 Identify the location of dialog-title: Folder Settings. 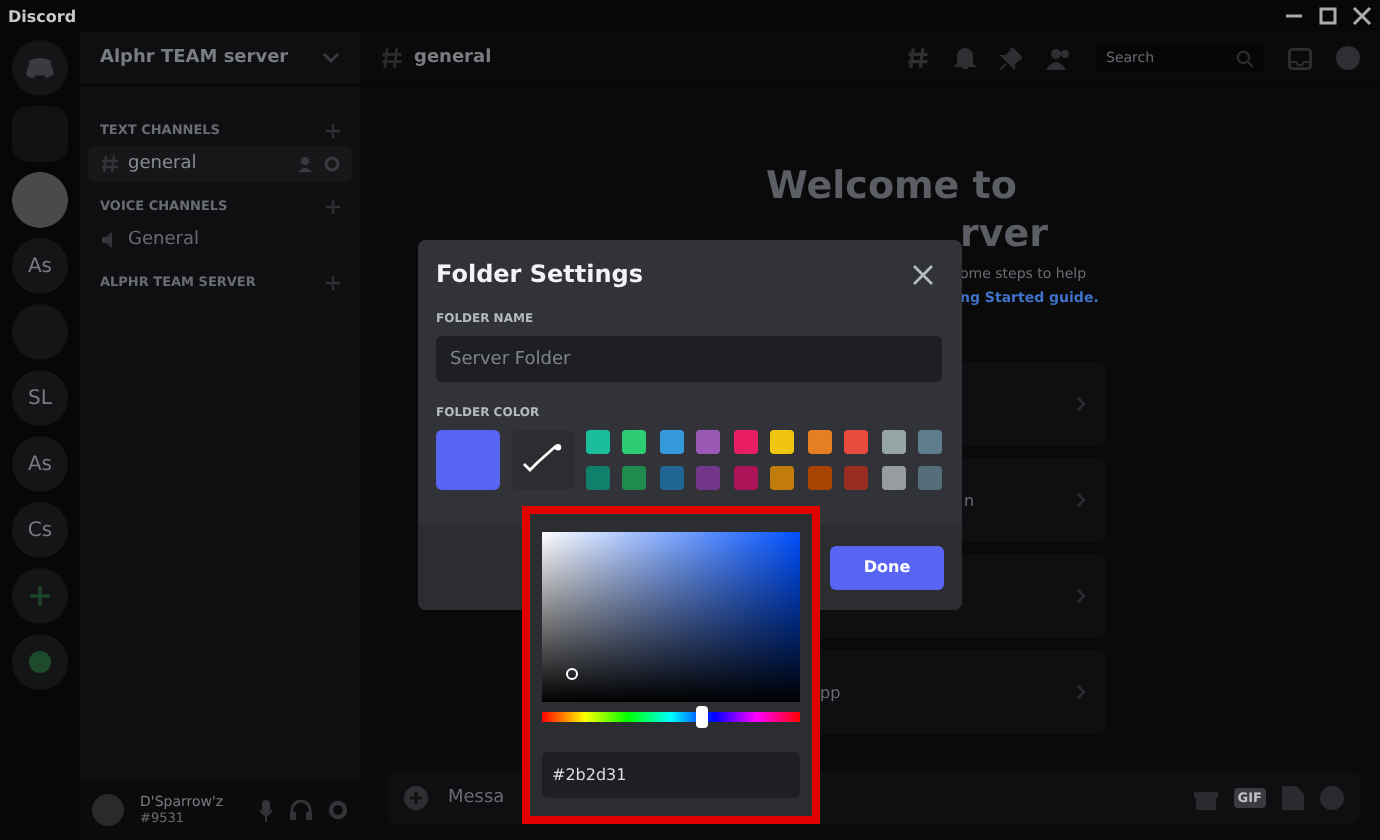
(540, 274).